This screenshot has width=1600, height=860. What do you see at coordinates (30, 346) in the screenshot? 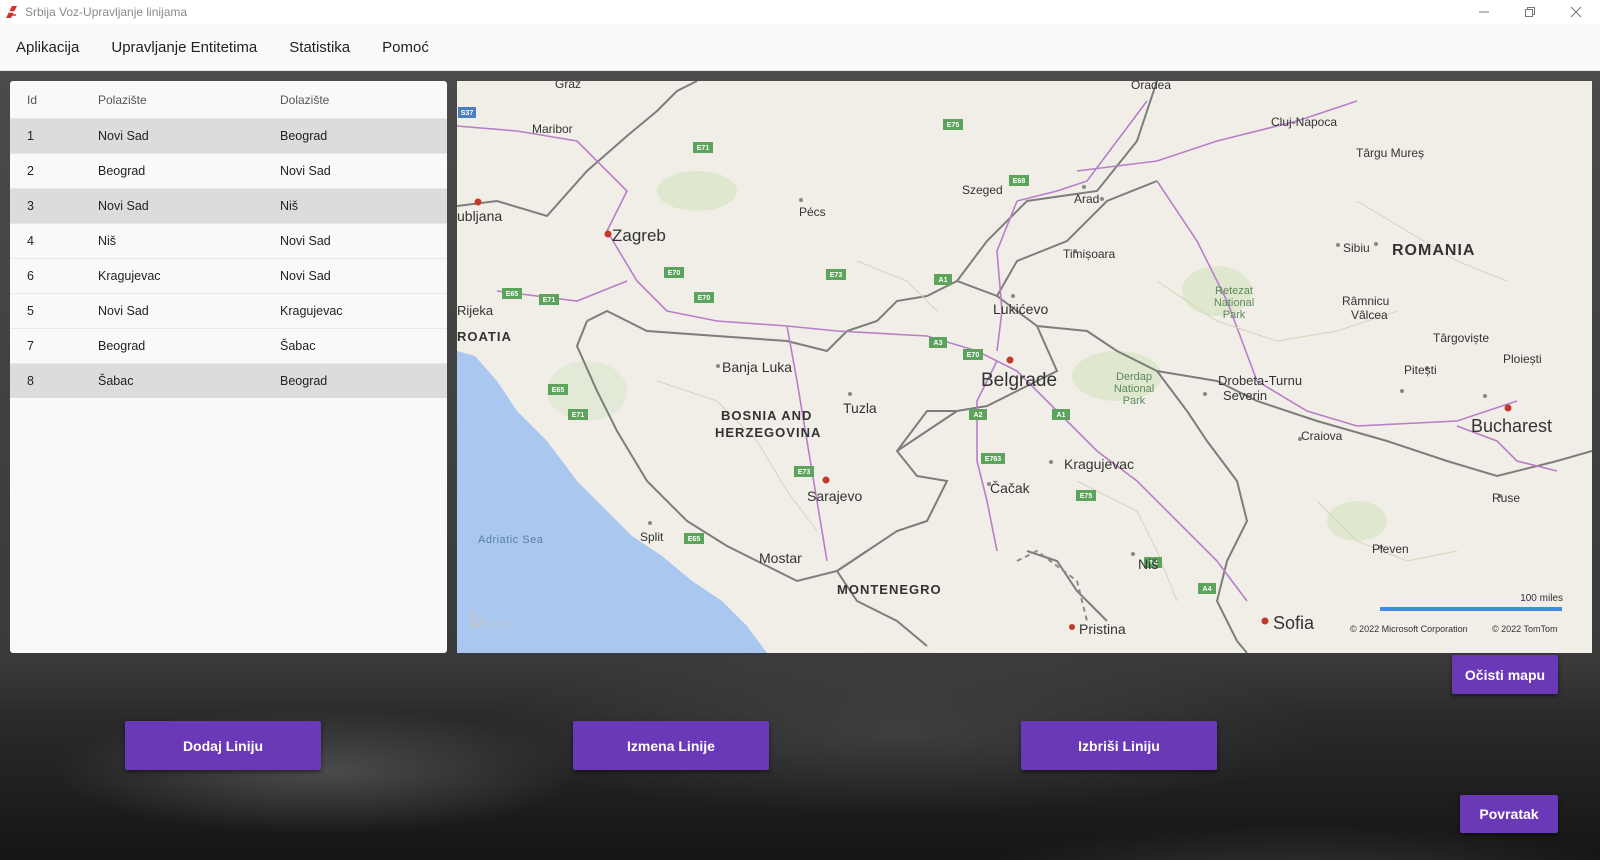
I see `cell-id: 7` at bounding box center [30, 346].